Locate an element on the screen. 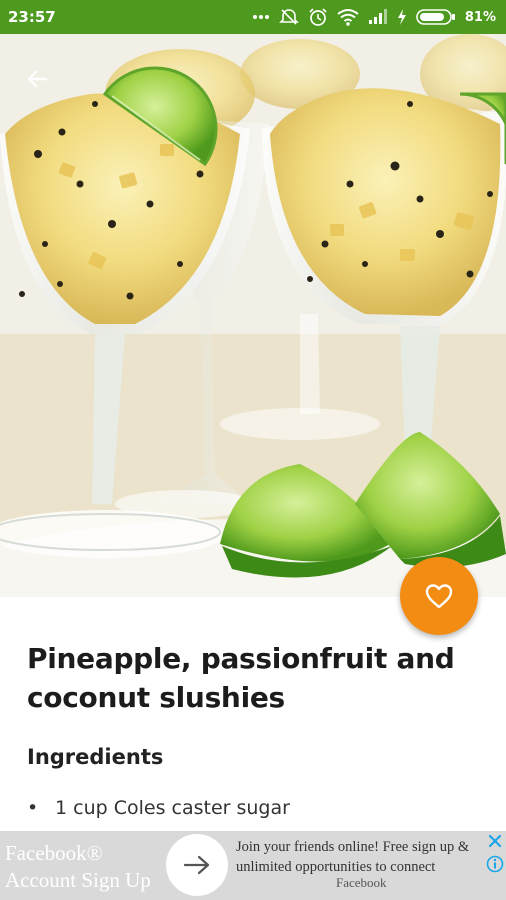 This screenshot has height=900, width=506. close-icon is located at coordinates (495, 841).